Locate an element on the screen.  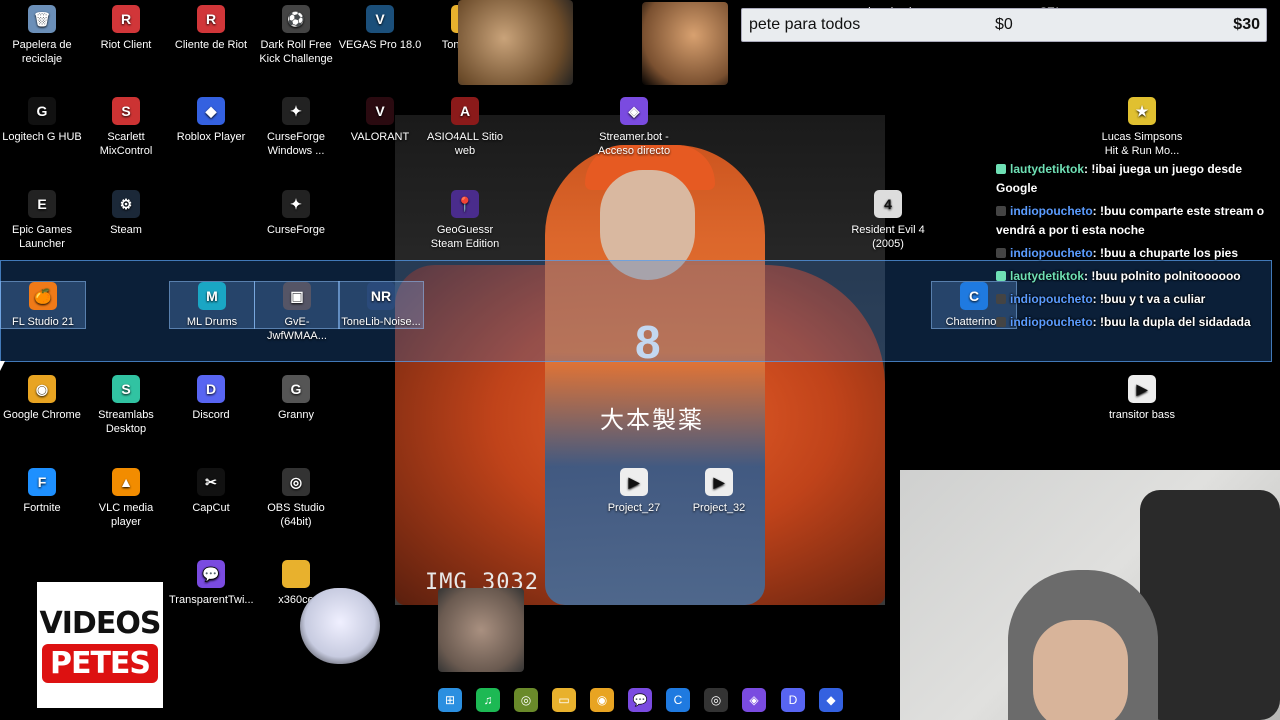
discord-icon: D is located at coordinates (793, 700).